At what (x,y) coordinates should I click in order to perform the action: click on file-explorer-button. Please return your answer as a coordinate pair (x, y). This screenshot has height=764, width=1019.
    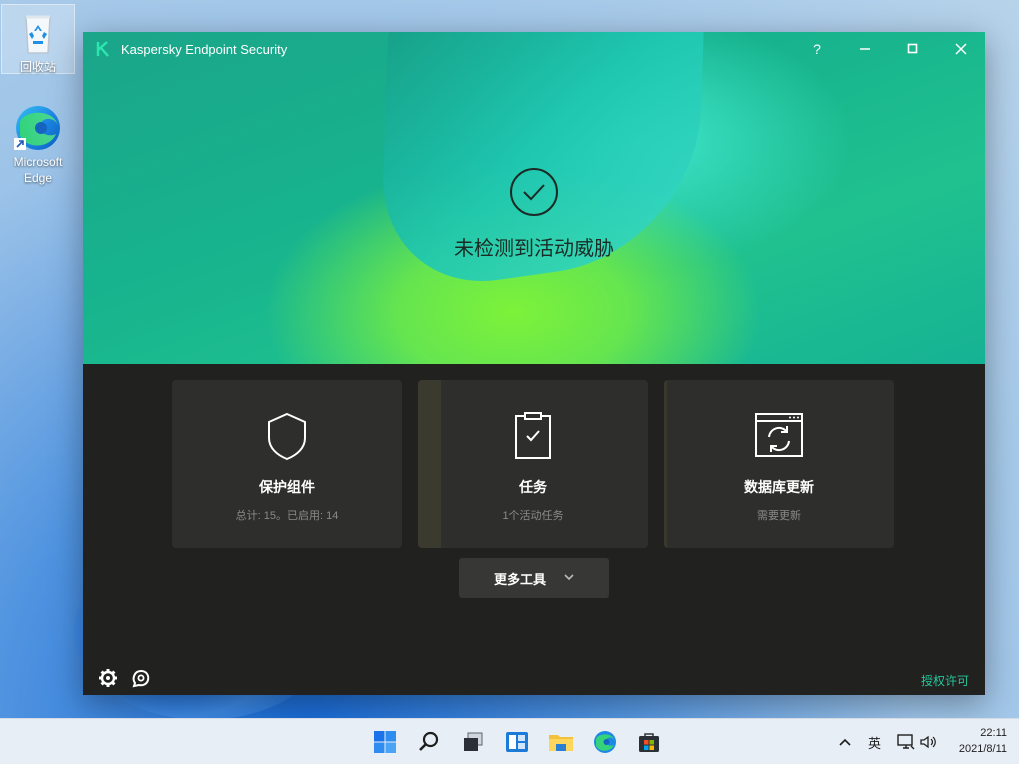
    Looking at the image, I should click on (561, 742).